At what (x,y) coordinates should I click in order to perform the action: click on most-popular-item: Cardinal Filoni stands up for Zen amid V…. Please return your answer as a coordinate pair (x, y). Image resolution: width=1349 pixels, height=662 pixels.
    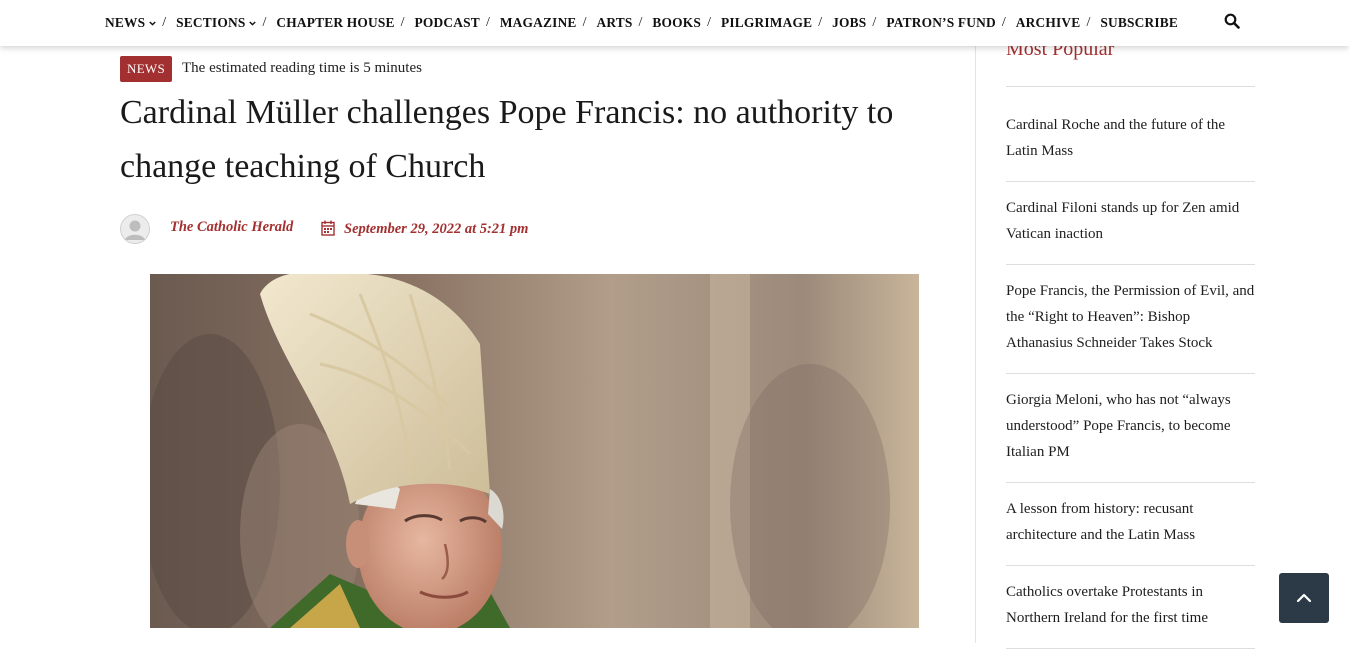
    Looking at the image, I should click on (1130, 230).